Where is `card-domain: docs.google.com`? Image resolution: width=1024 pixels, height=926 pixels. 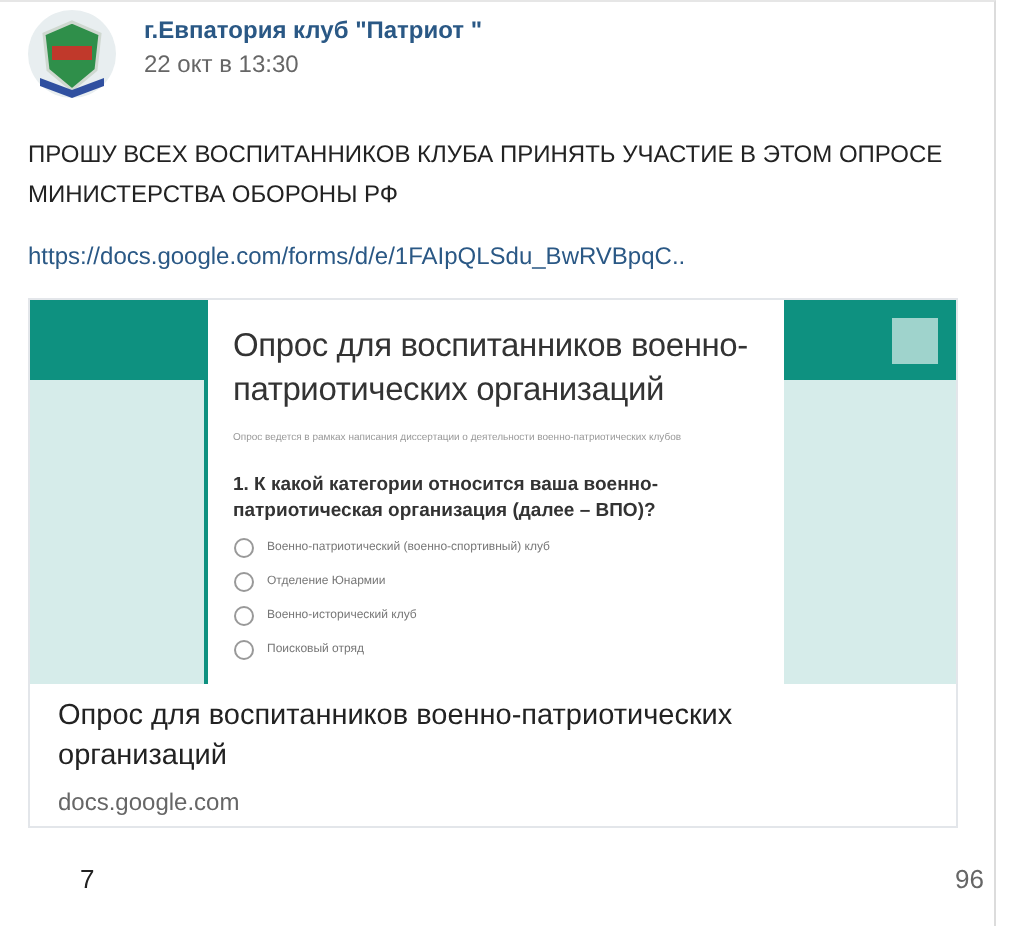
card-domain: docs.google.com is located at coordinates (150, 802).